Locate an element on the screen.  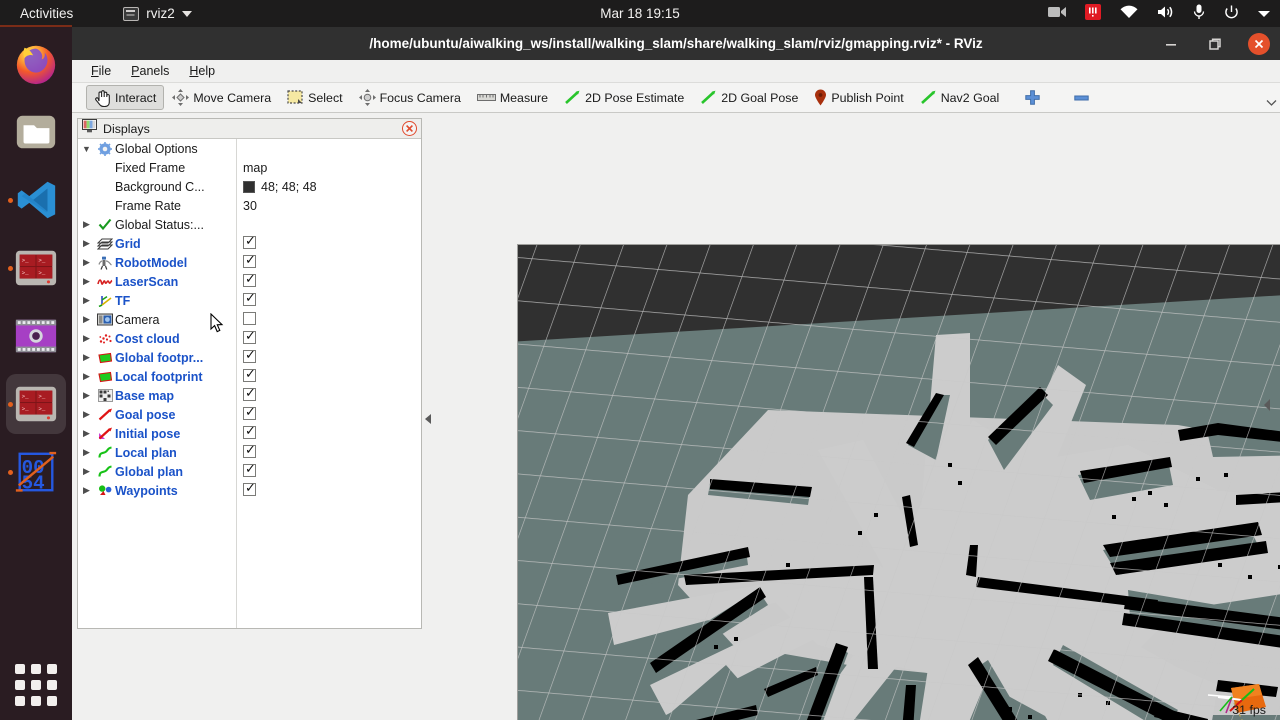
displays-monitor-icon is located at coordinates (89, 128).